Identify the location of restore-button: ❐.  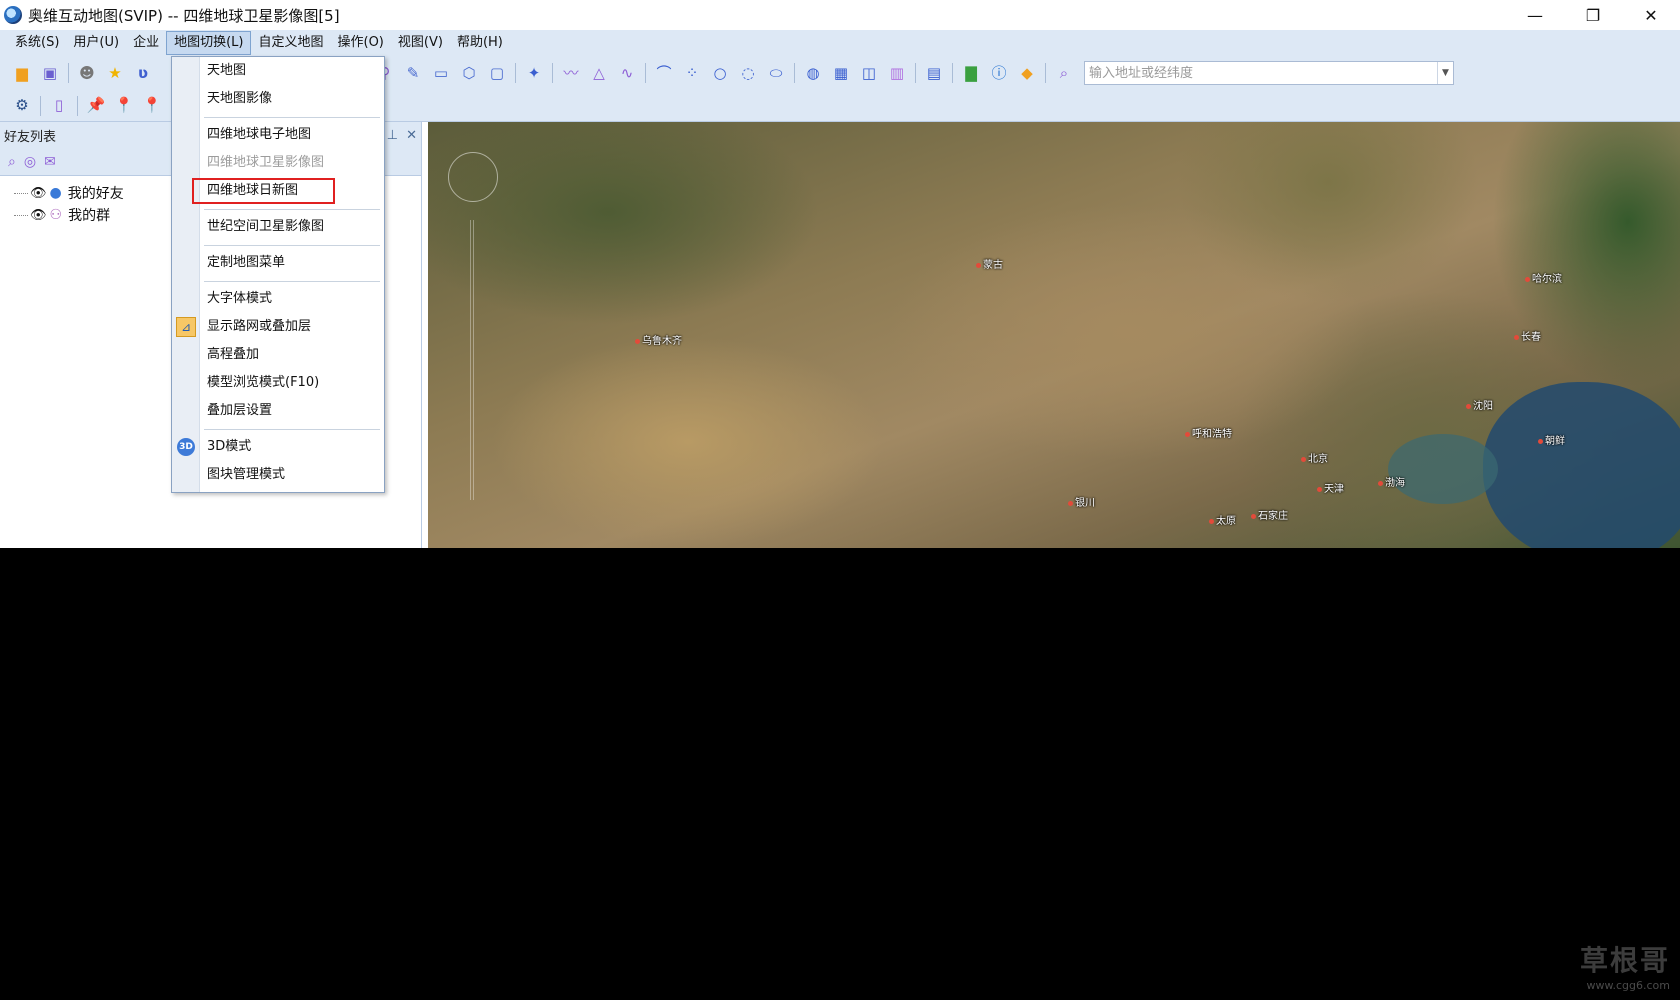
(1593, 15).